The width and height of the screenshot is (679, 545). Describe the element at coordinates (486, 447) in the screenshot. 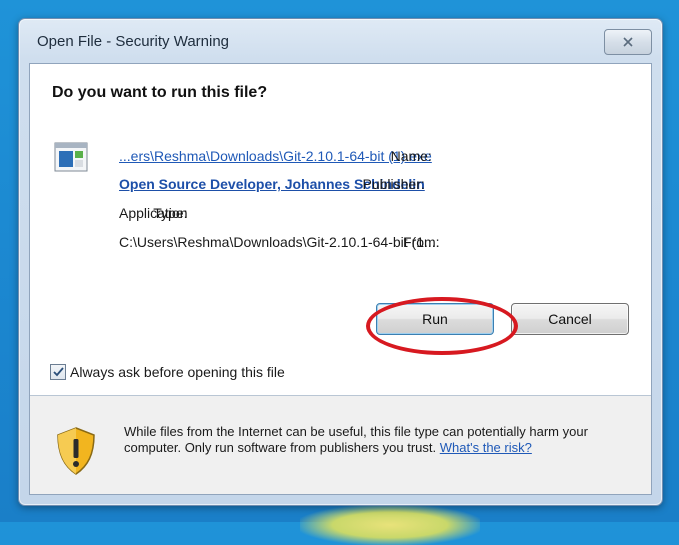

I see `whats-the-risk-link: What's the risk?` at that location.